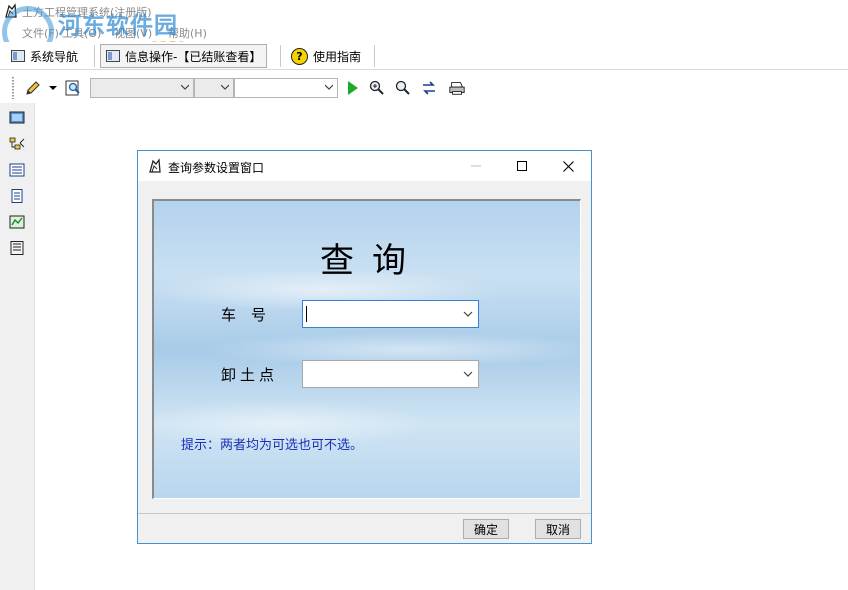 The width and height of the screenshot is (848, 590). I want to click on document-icon, so click(17, 196).